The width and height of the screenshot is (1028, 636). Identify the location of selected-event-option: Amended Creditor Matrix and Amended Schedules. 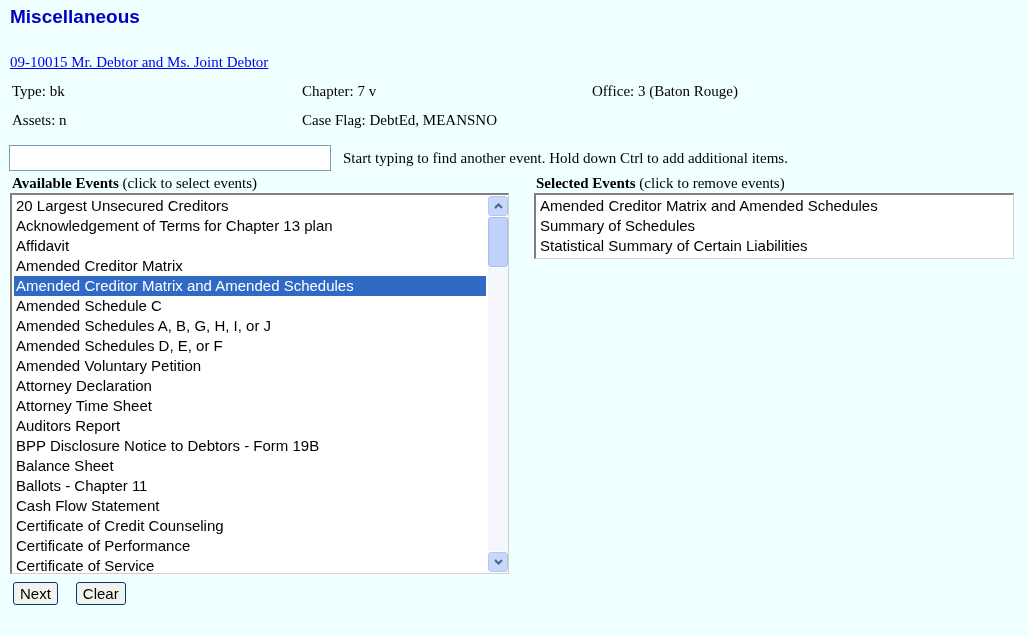
(774, 206).